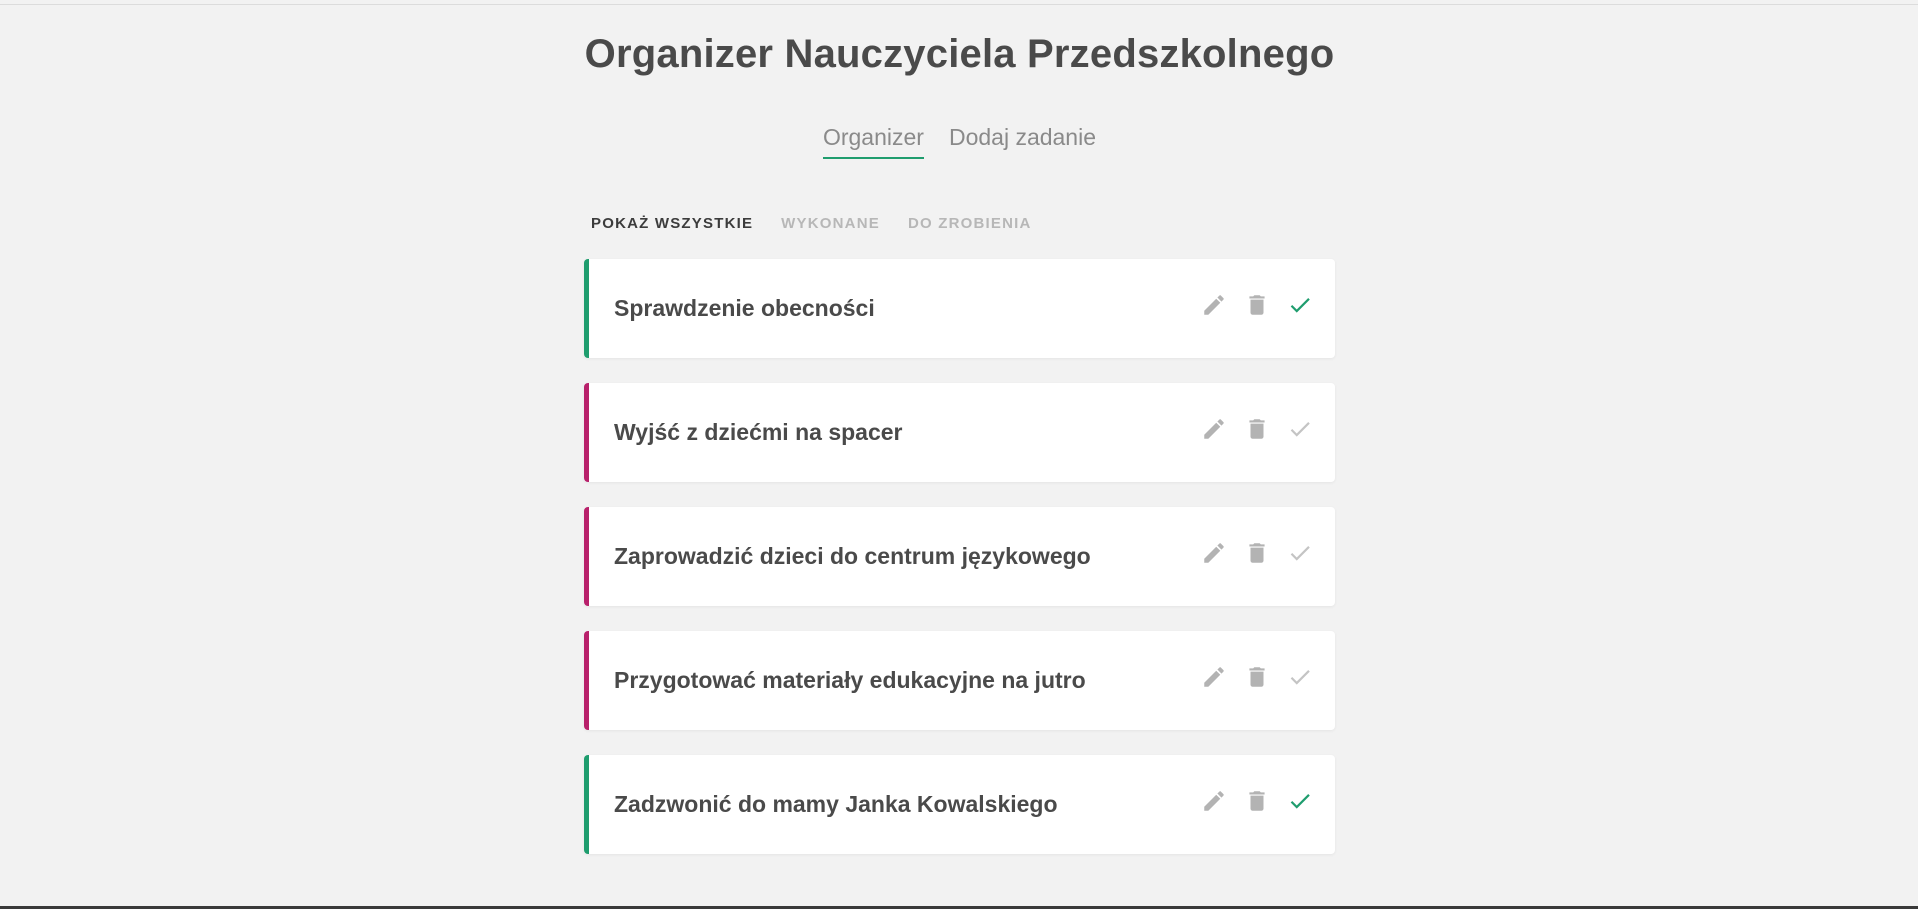 This screenshot has height=909, width=1918. Describe the element at coordinates (959, 308) in the screenshot. I see `task-item: Sprawdzenie obecności` at that location.